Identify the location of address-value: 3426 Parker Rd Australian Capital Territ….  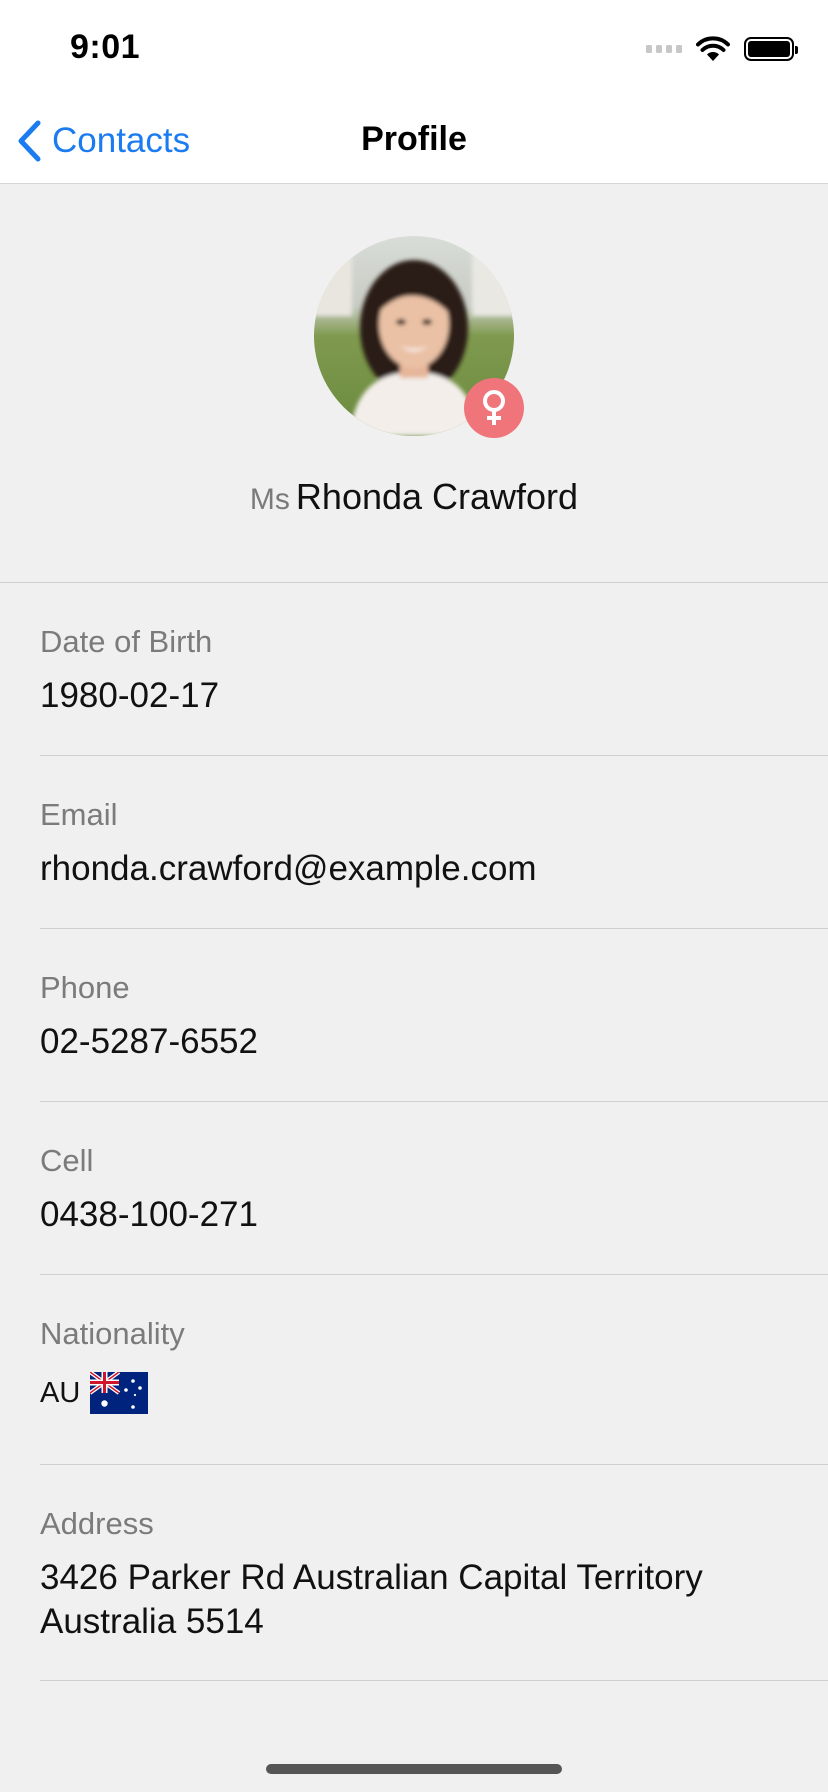
(410, 1600).